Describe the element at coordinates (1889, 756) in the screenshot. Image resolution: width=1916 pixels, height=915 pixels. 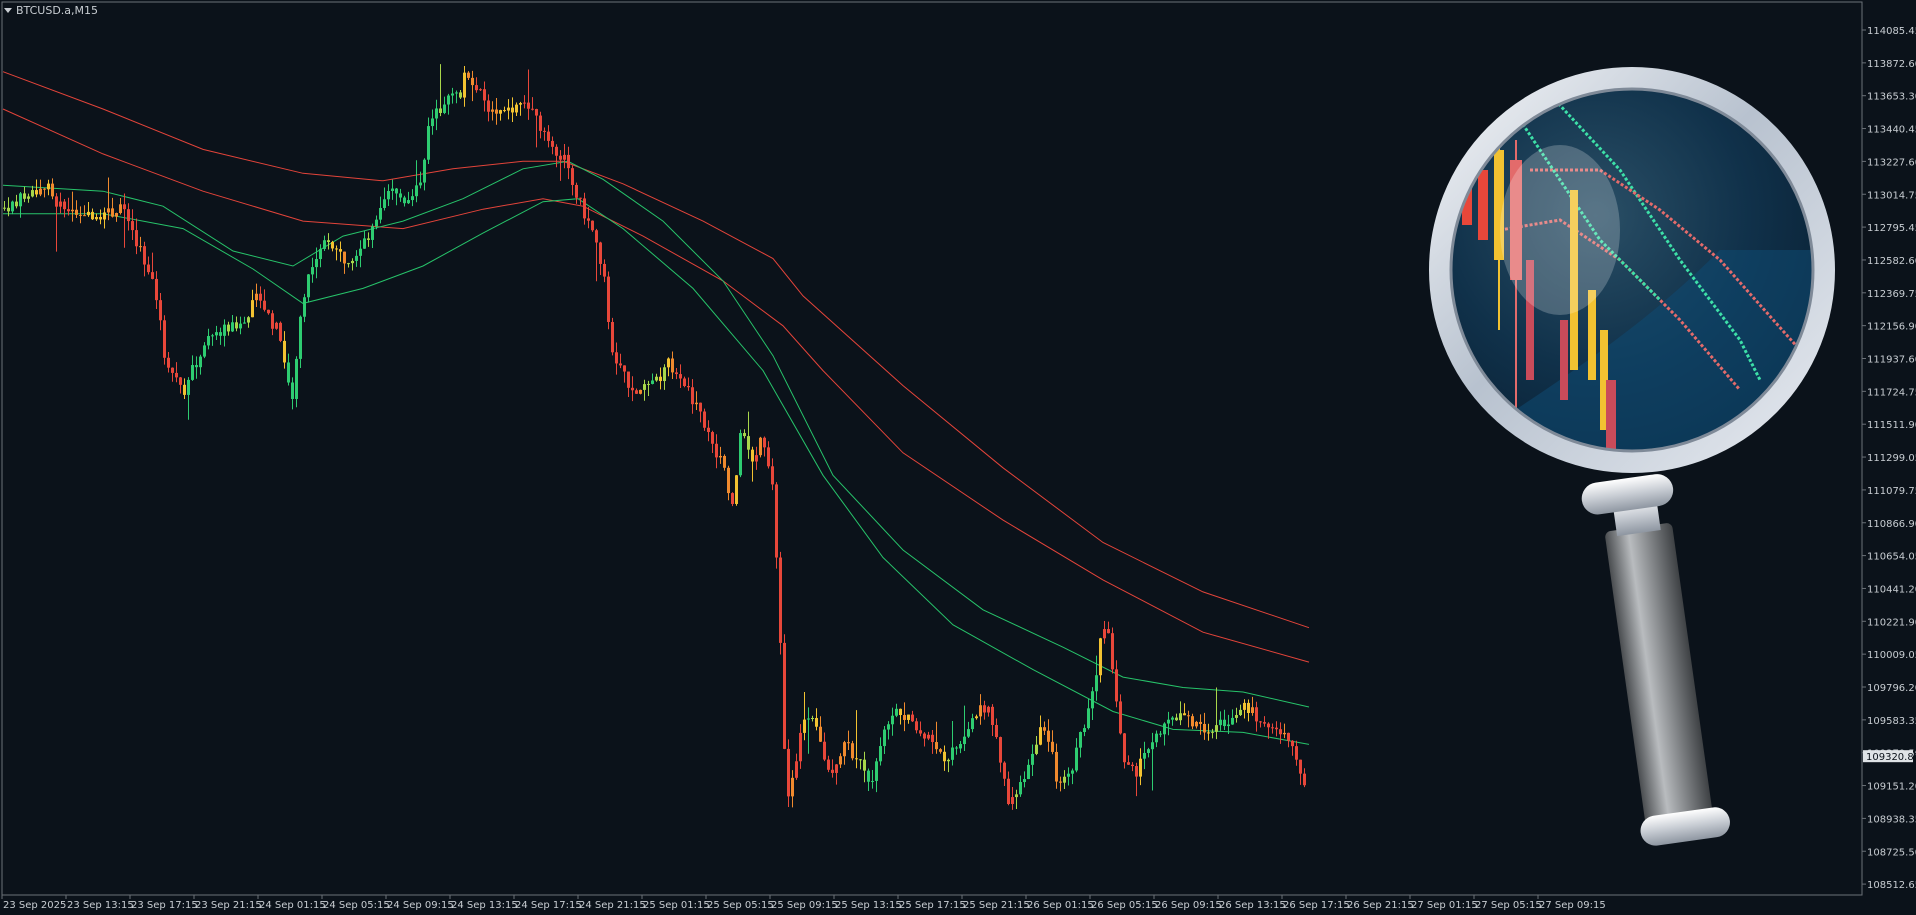
I see `current-price-tag: 109320.85` at that location.